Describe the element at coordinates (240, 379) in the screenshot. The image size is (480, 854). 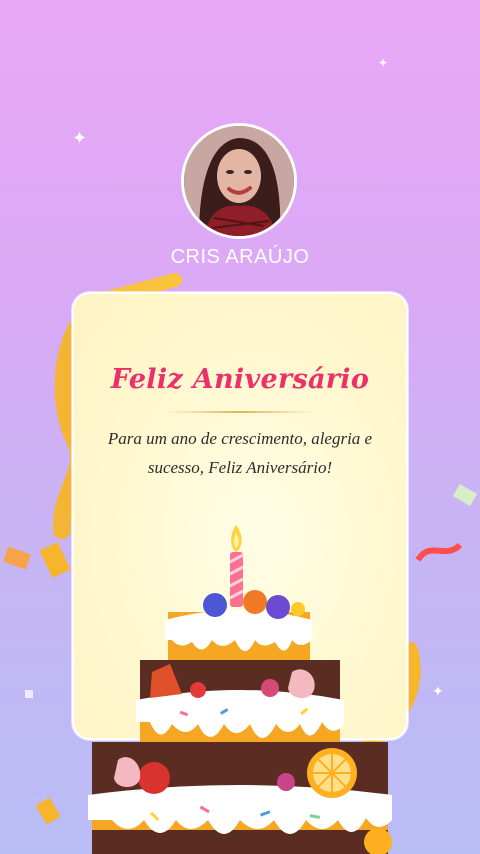
I see `card-title: Feliz Aniversário` at that location.